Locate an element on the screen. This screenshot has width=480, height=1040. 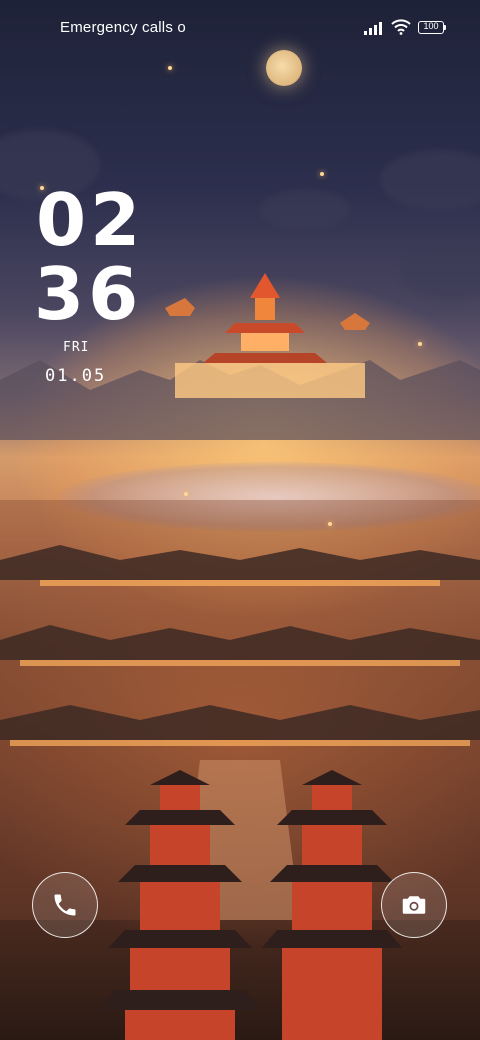
camera-shortcut-button is located at coordinates (414, 905).